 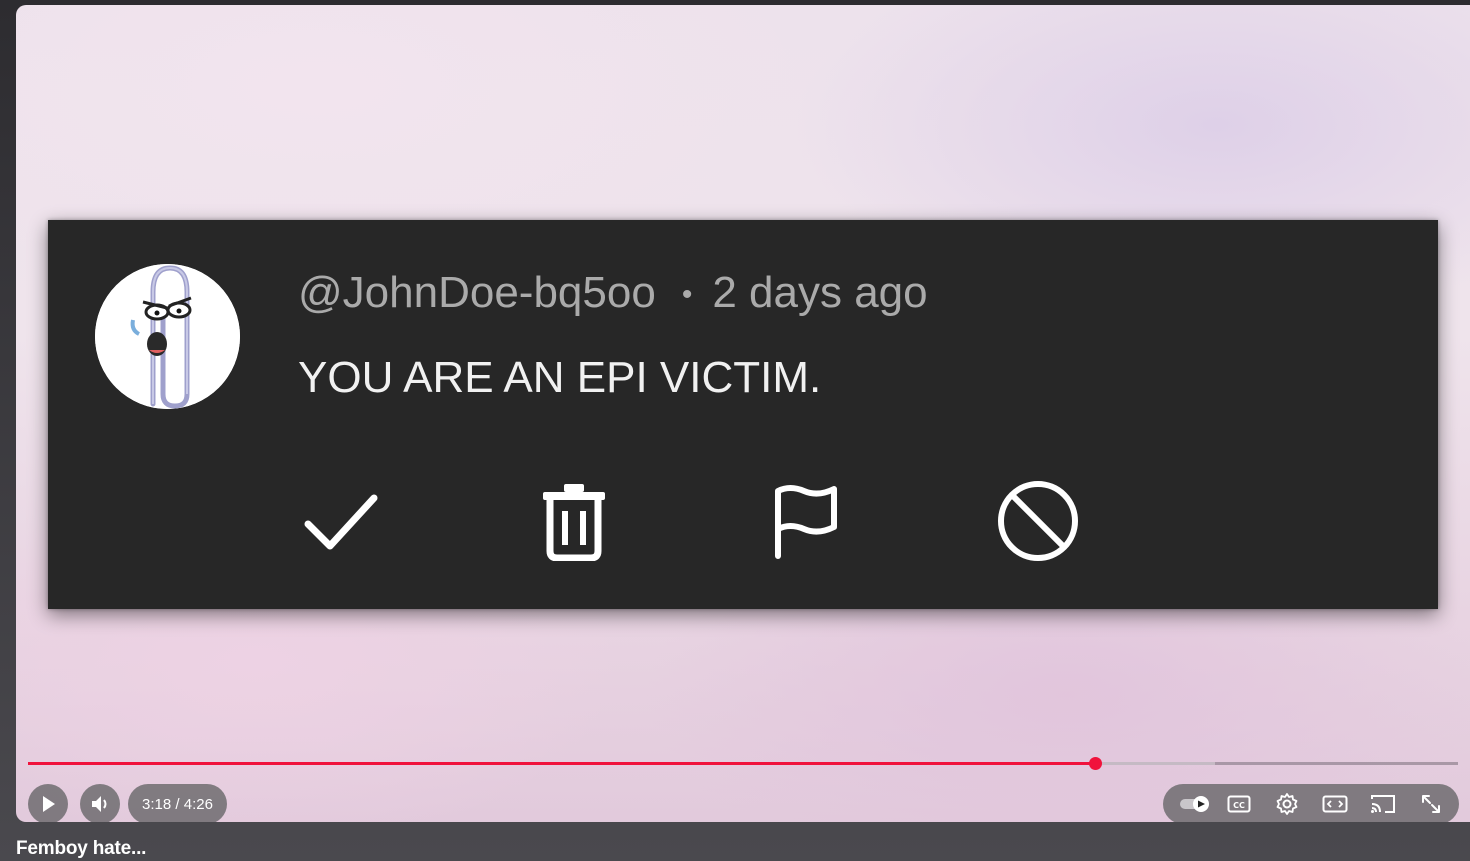 I want to click on trash-icon, so click(x=574, y=522).